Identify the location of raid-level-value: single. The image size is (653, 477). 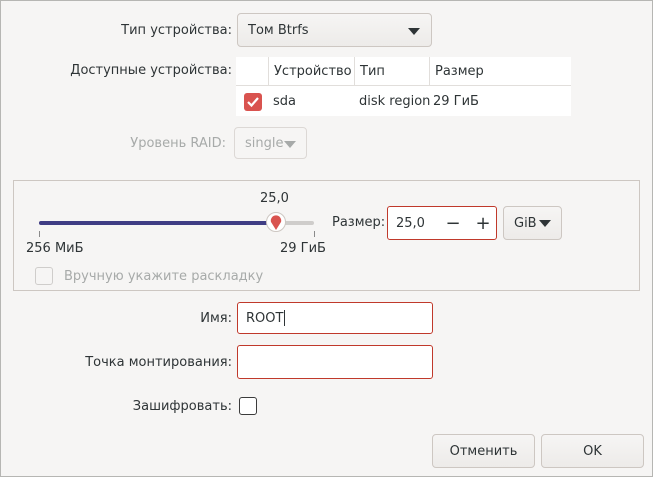
(264, 143).